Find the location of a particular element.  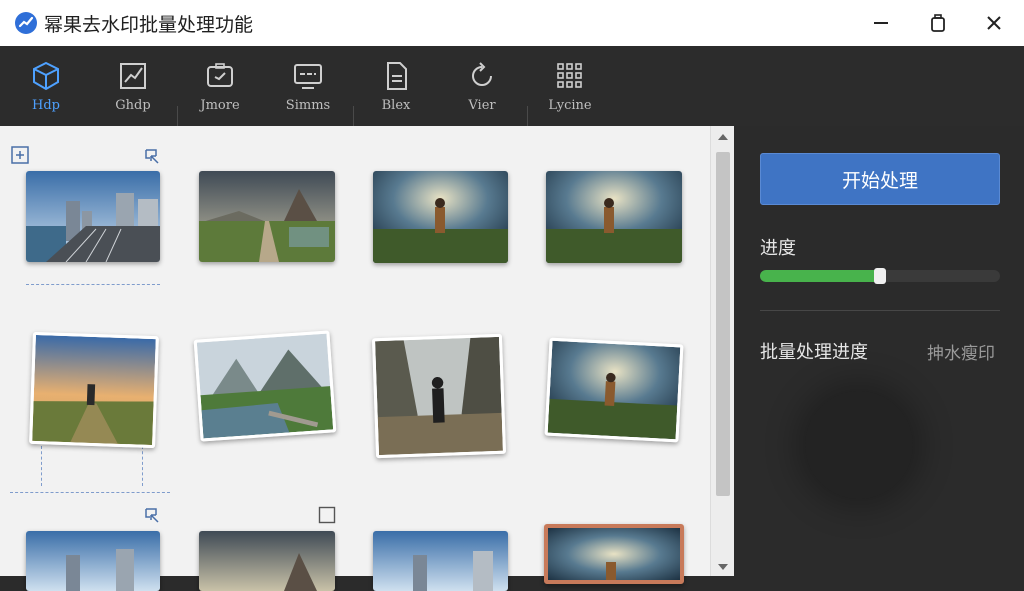

tool-vier: Vier is located at coordinates (482, 90).